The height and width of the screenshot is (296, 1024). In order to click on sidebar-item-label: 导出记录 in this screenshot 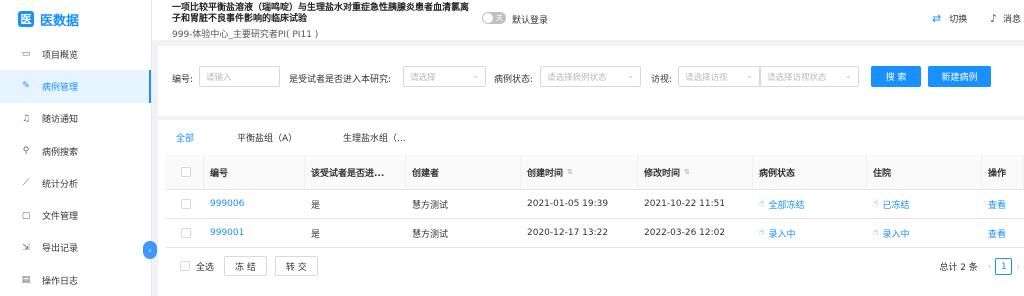, I will do `click(60, 249)`.